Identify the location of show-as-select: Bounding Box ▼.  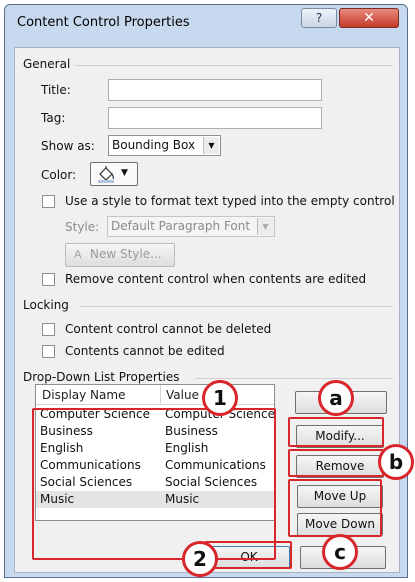
(164, 145).